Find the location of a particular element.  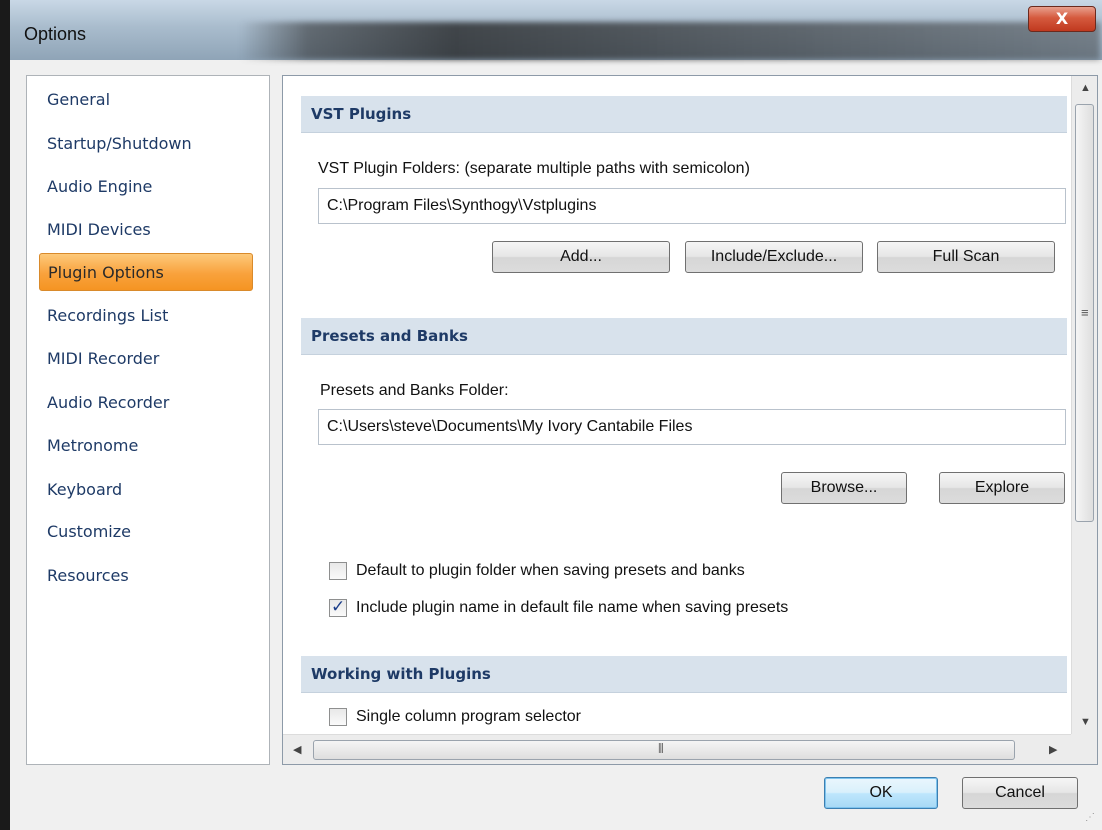

sidebar-item-recordings-list: Recordings List is located at coordinates (146, 316).